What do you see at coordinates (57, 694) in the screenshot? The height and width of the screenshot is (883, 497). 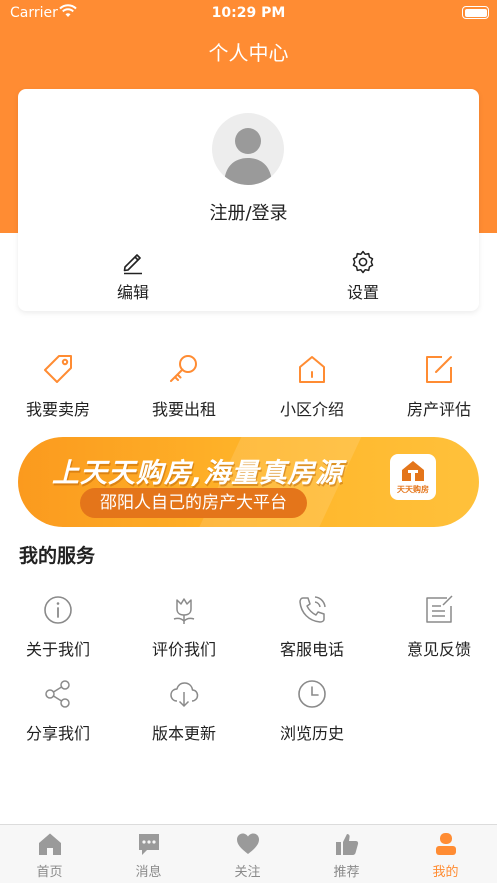 I see `share-icon` at bounding box center [57, 694].